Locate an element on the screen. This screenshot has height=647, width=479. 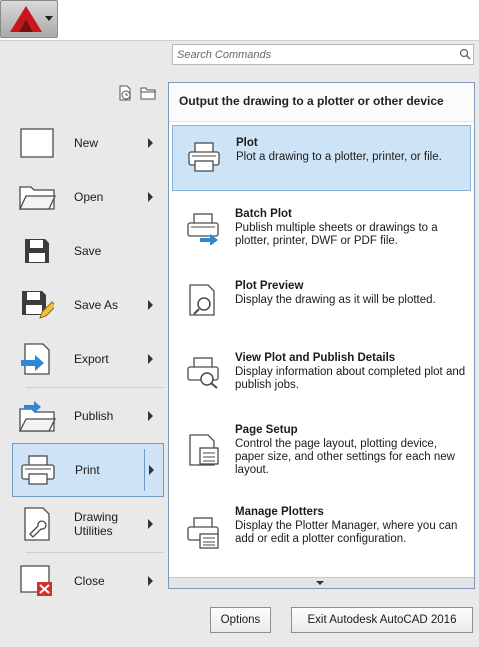
export-icon is located at coordinates (37, 359).